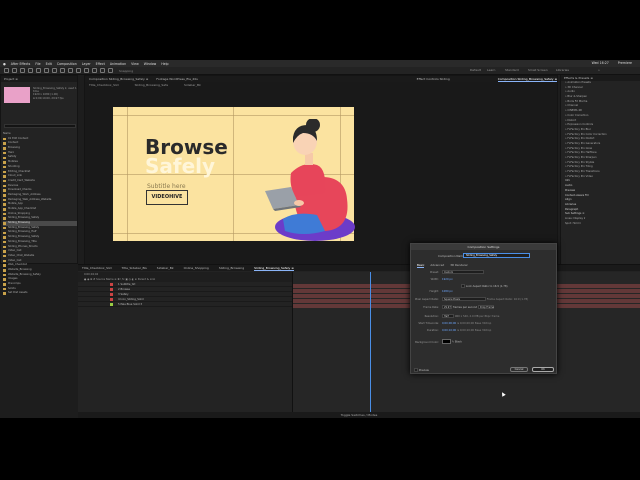 This screenshot has width=640, height=480. I want to click on timeline-tab: Title_Checkbox_Slid, so click(97, 268).